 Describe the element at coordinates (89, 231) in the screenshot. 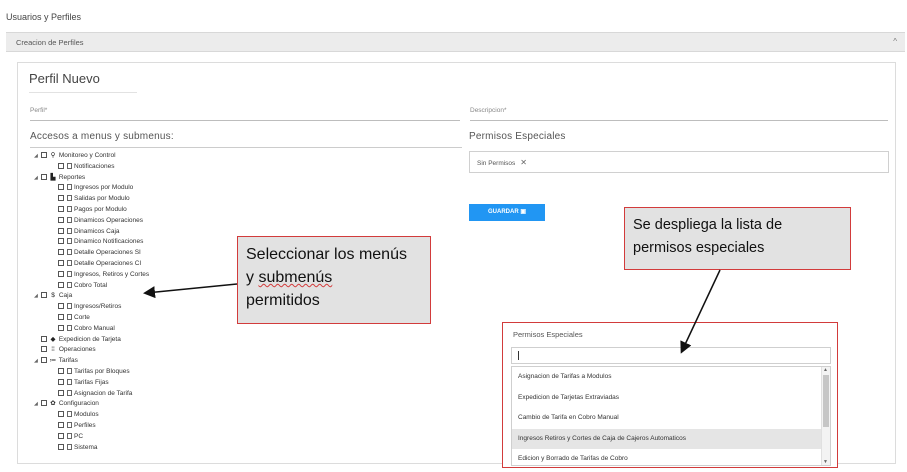

I see `tree-submenu-item: Dinamicos Caja` at that location.